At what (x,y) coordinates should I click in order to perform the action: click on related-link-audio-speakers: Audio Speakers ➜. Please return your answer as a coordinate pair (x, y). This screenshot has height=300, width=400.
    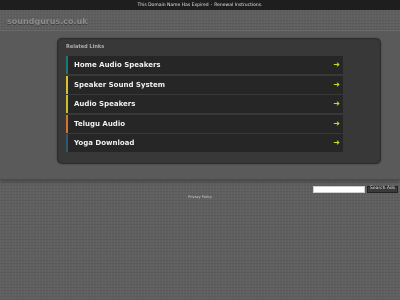
    Looking at the image, I should click on (204, 104).